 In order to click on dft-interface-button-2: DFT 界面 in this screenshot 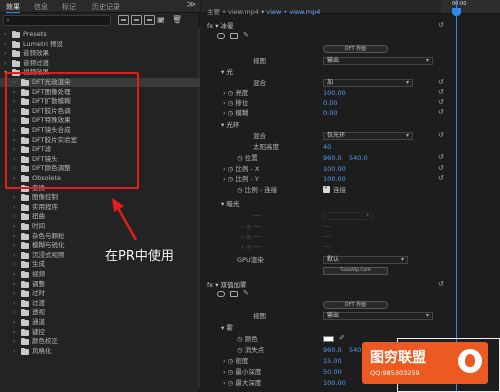, I will do `click(355, 305)`.